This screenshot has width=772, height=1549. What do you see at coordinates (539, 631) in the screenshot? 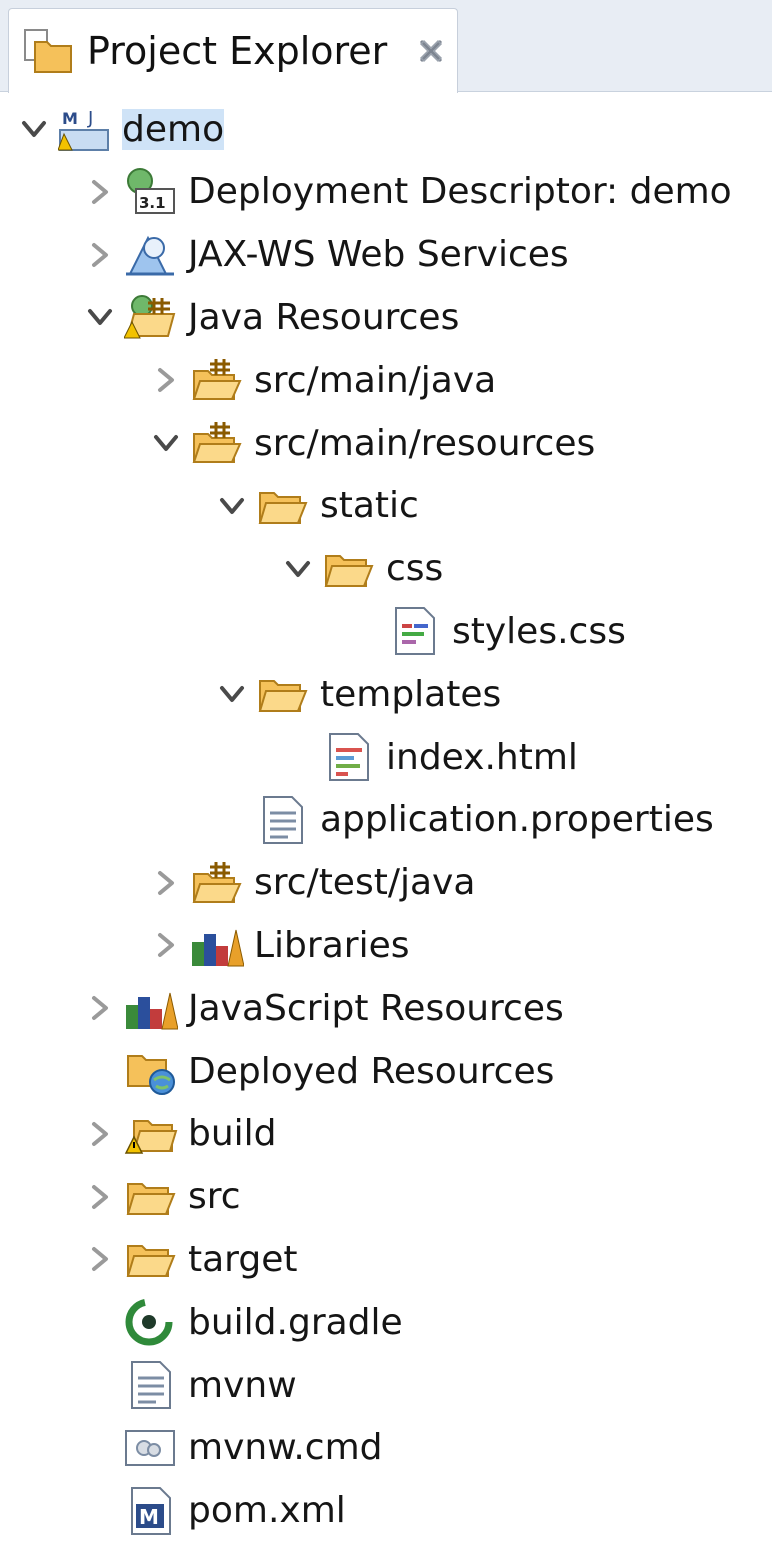
I see `tree-item-label: styles.css` at bounding box center [539, 631].